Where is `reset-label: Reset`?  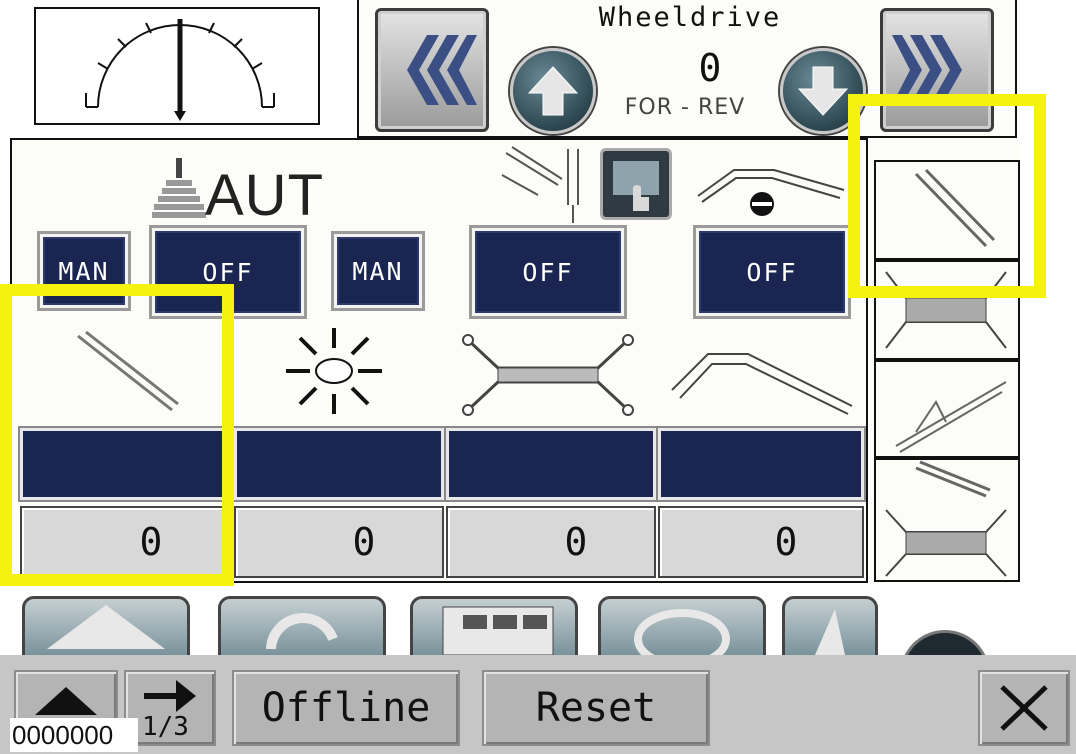
reset-label: Reset is located at coordinates (596, 708).